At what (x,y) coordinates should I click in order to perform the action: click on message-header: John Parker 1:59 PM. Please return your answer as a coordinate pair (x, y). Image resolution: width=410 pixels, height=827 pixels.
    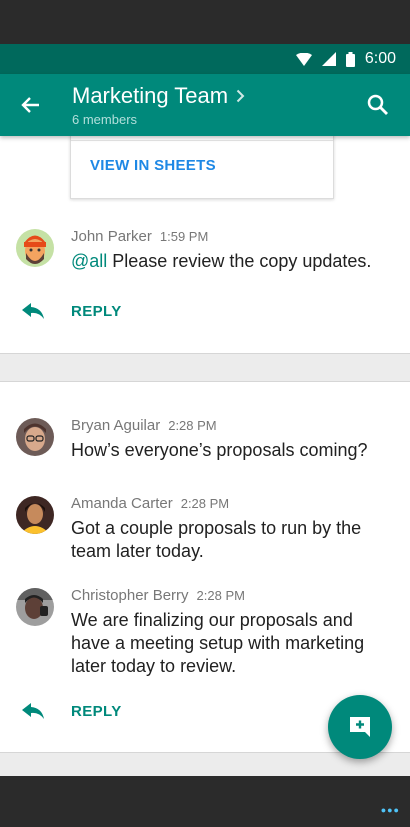
    Looking at the image, I should click on (139, 236).